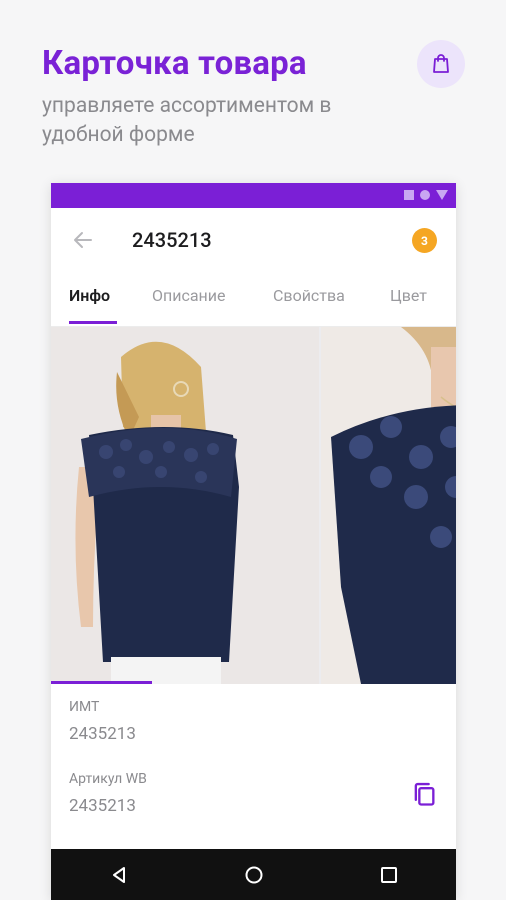  I want to click on field-value-article: 2435213, so click(102, 806).